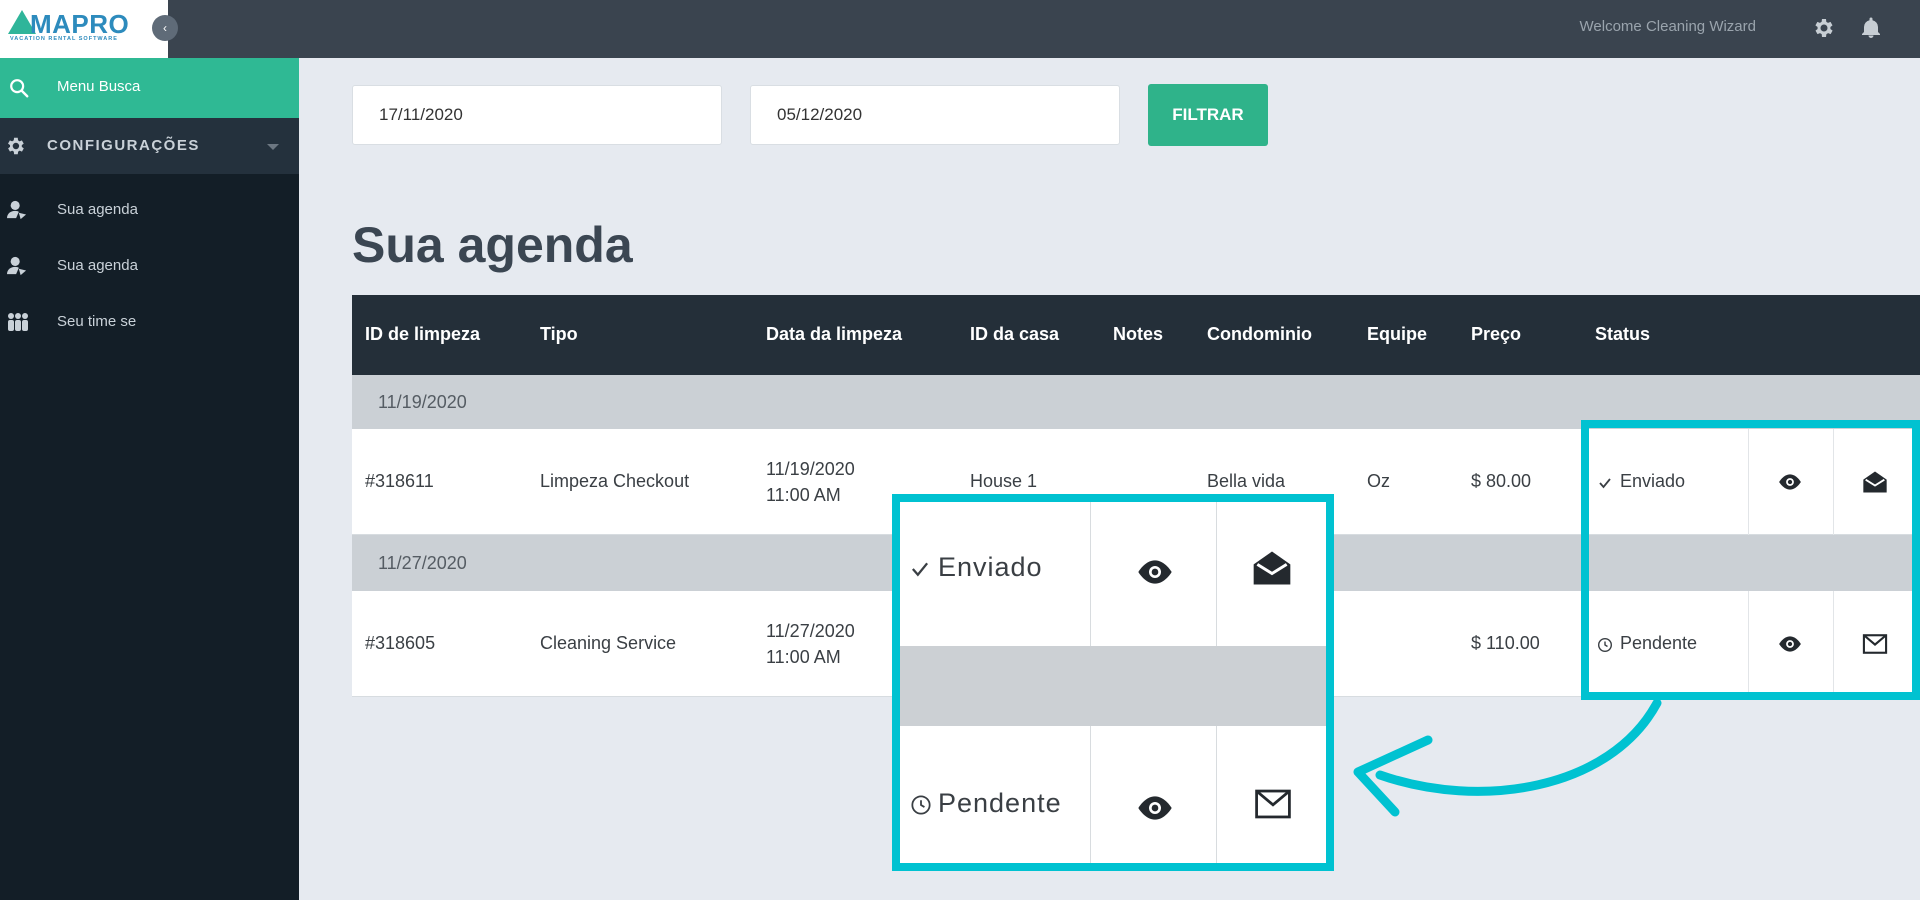 The width and height of the screenshot is (1920, 900). I want to click on column-header-data: Data da limpeza, so click(834, 334).